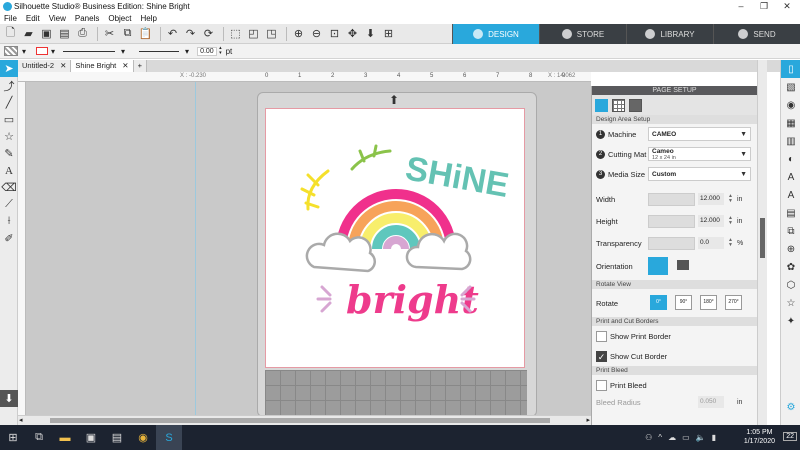 The width and height of the screenshot is (800, 450). I want to click on modify-icon: ⊕, so click(790, 249).